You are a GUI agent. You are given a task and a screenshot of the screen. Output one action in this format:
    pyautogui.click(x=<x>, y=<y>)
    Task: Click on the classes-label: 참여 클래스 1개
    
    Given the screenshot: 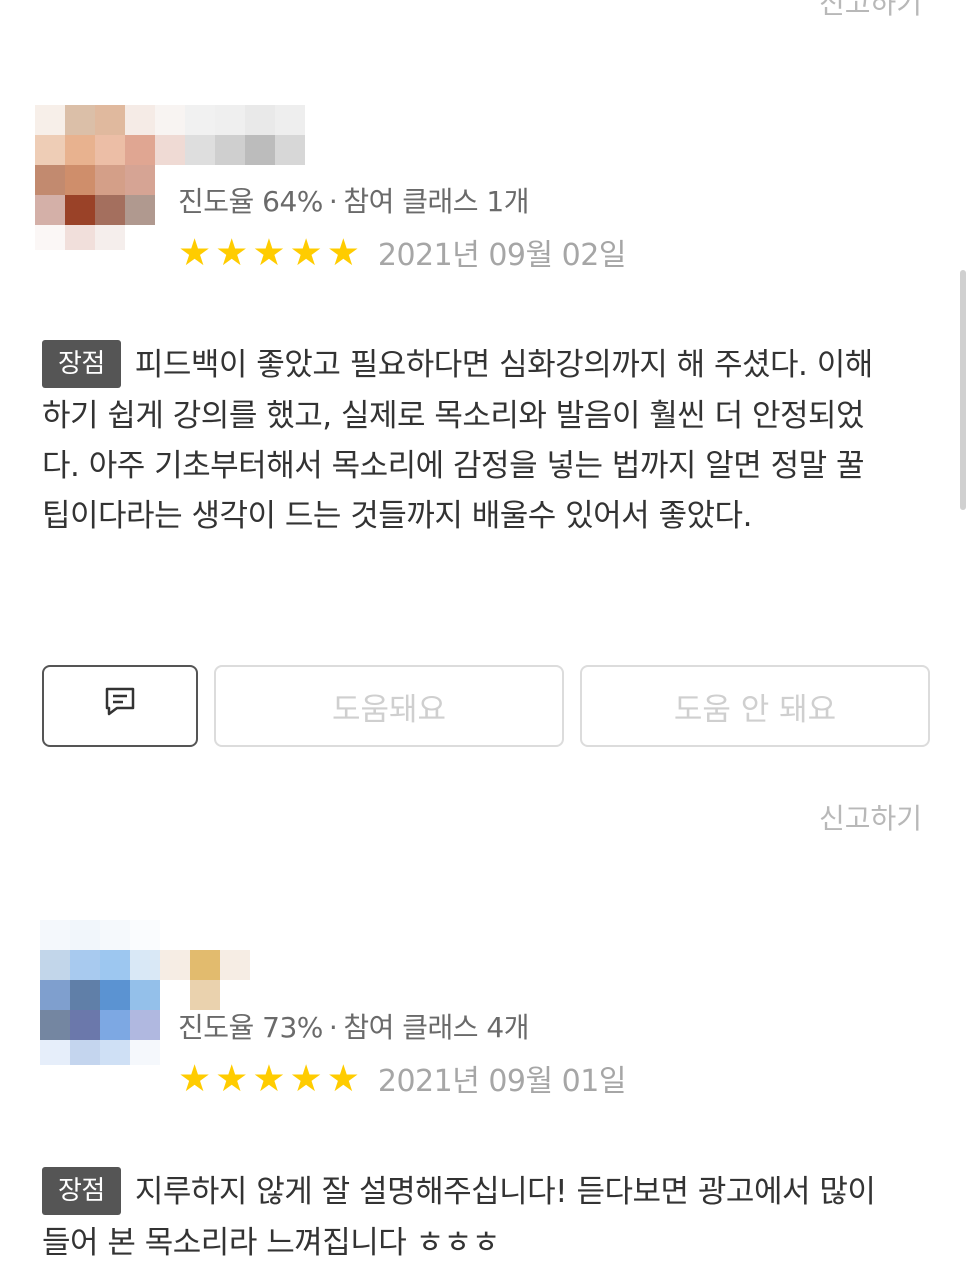 What is the action you would take?
    pyautogui.click(x=436, y=201)
    